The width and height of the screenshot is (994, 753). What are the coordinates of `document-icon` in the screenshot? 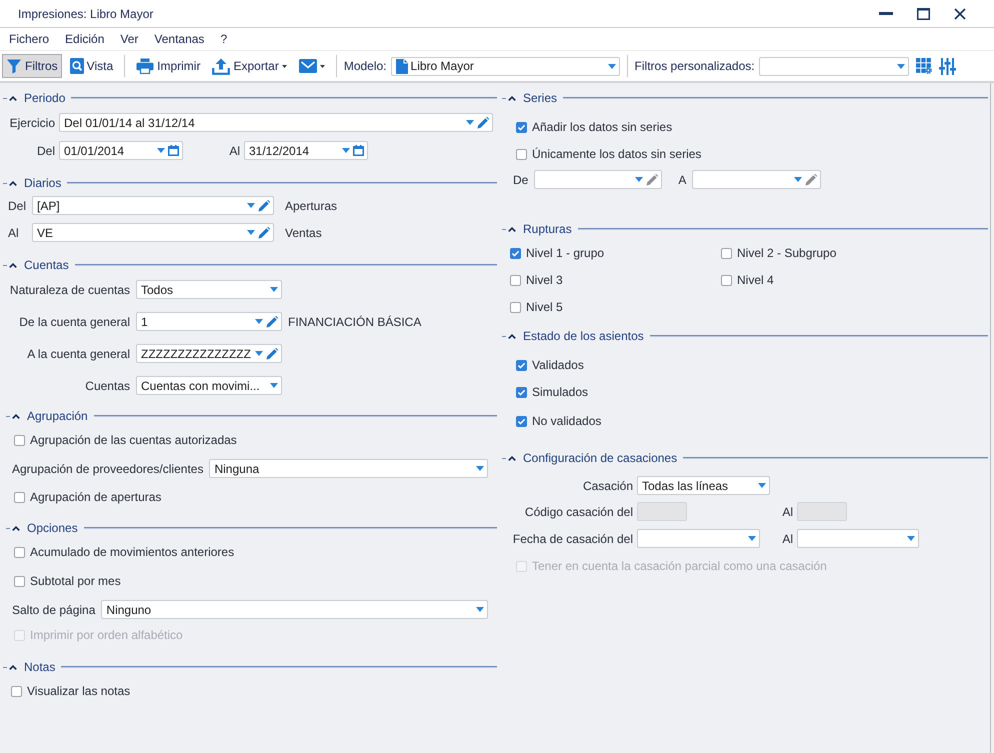 It's located at (402, 66).